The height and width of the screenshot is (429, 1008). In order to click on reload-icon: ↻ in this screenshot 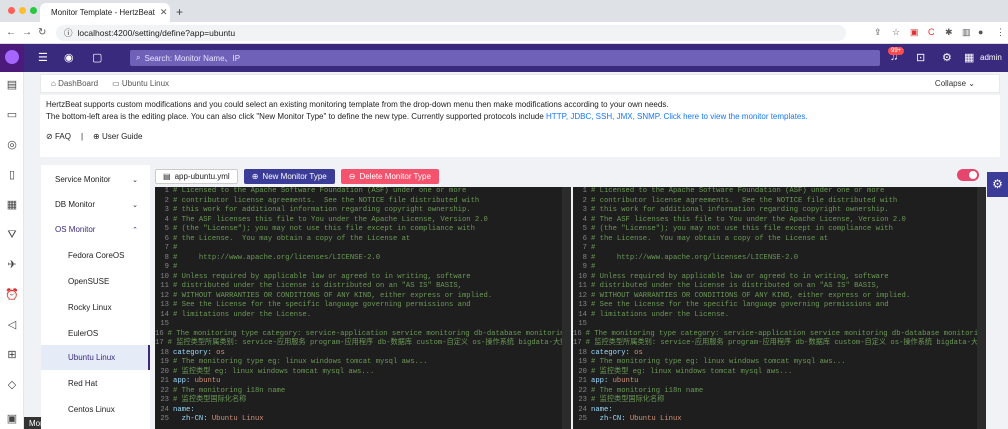, I will do `click(42, 32)`.